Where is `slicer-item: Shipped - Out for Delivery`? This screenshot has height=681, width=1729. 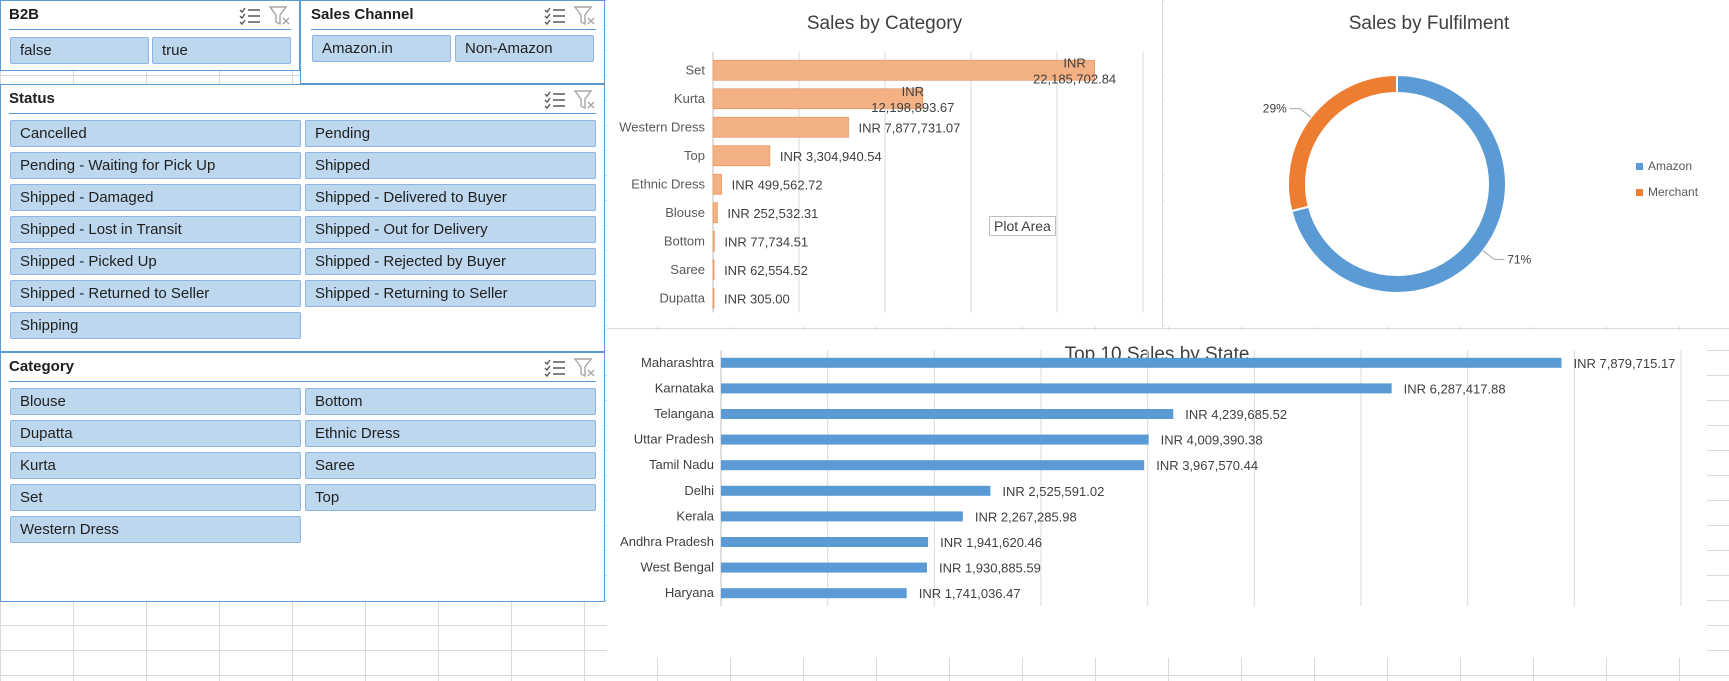 slicer-item: Shipped - Out for Delivery is located at coordinates (450, 229).